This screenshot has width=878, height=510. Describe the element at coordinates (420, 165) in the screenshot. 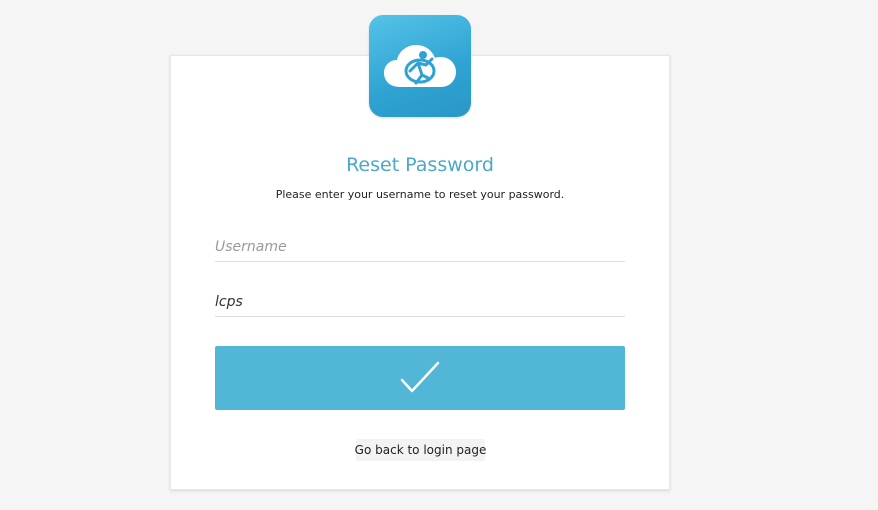

I see `page-title: Reset Password` at that location.